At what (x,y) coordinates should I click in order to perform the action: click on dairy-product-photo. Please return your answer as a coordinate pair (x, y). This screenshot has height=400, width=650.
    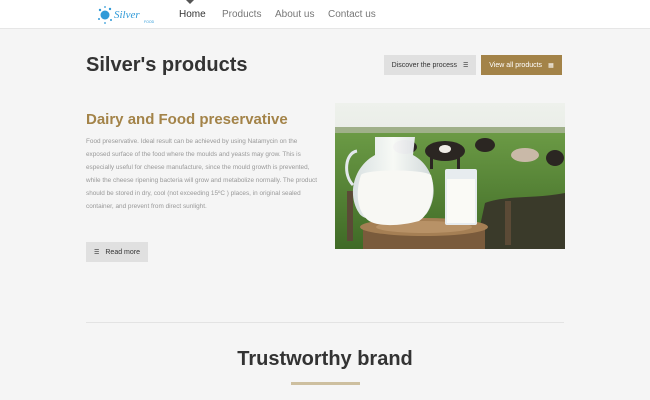
    Looking at the image, I should click on (450, 176).